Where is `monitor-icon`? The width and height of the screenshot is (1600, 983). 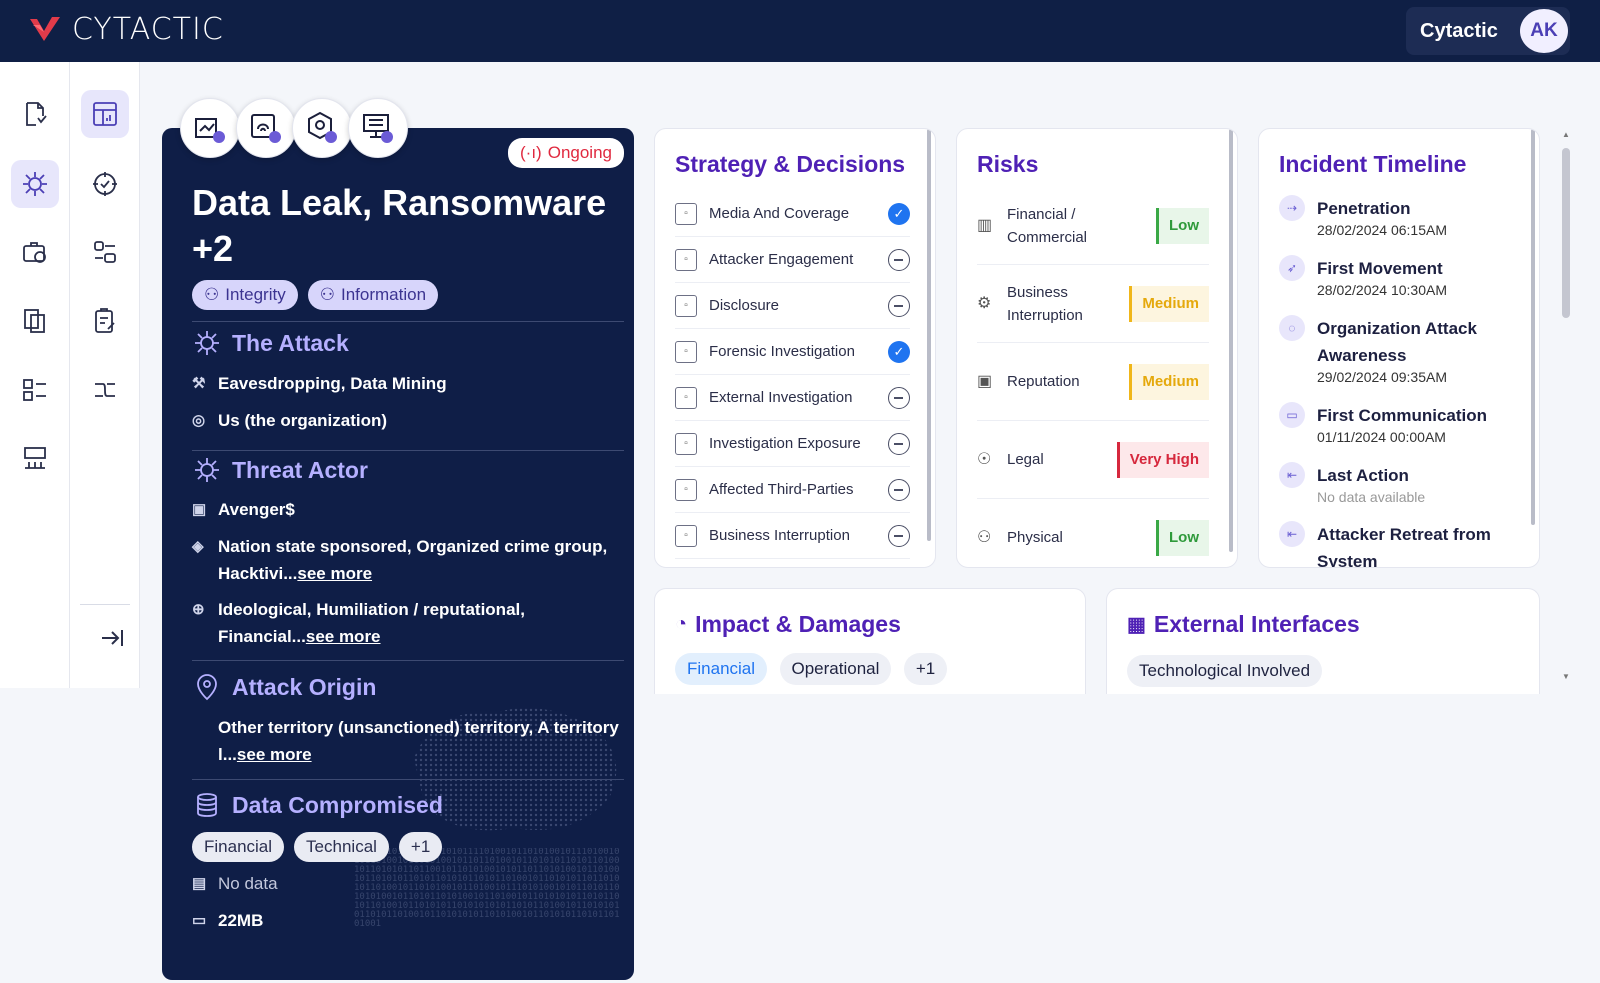 monitor-icon is located at coordinates (378, 128).